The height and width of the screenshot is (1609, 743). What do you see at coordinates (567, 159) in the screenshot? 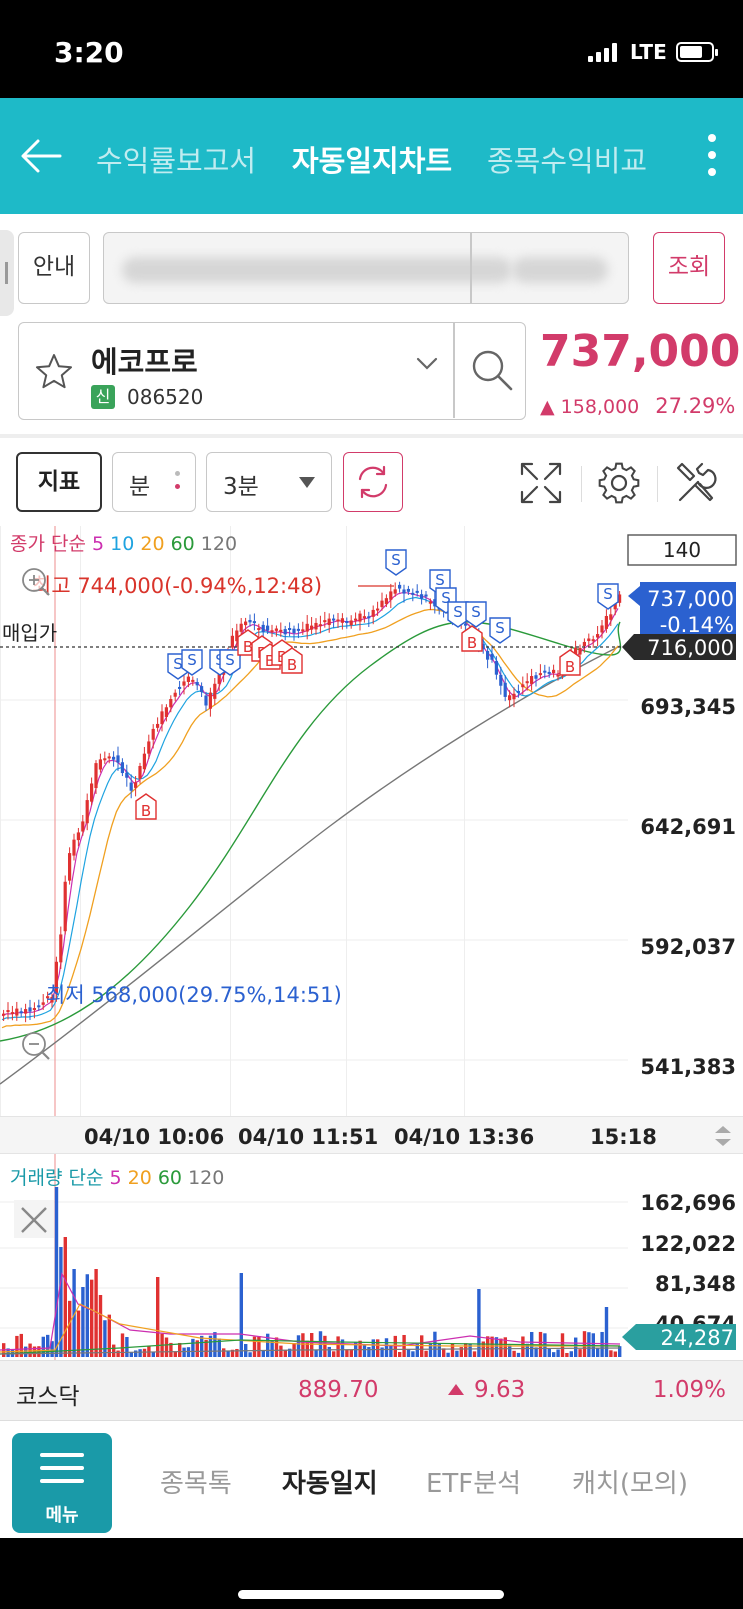
I see `tab-stock-return-compare: 종목수익비교` at bounding box center [567, 159].